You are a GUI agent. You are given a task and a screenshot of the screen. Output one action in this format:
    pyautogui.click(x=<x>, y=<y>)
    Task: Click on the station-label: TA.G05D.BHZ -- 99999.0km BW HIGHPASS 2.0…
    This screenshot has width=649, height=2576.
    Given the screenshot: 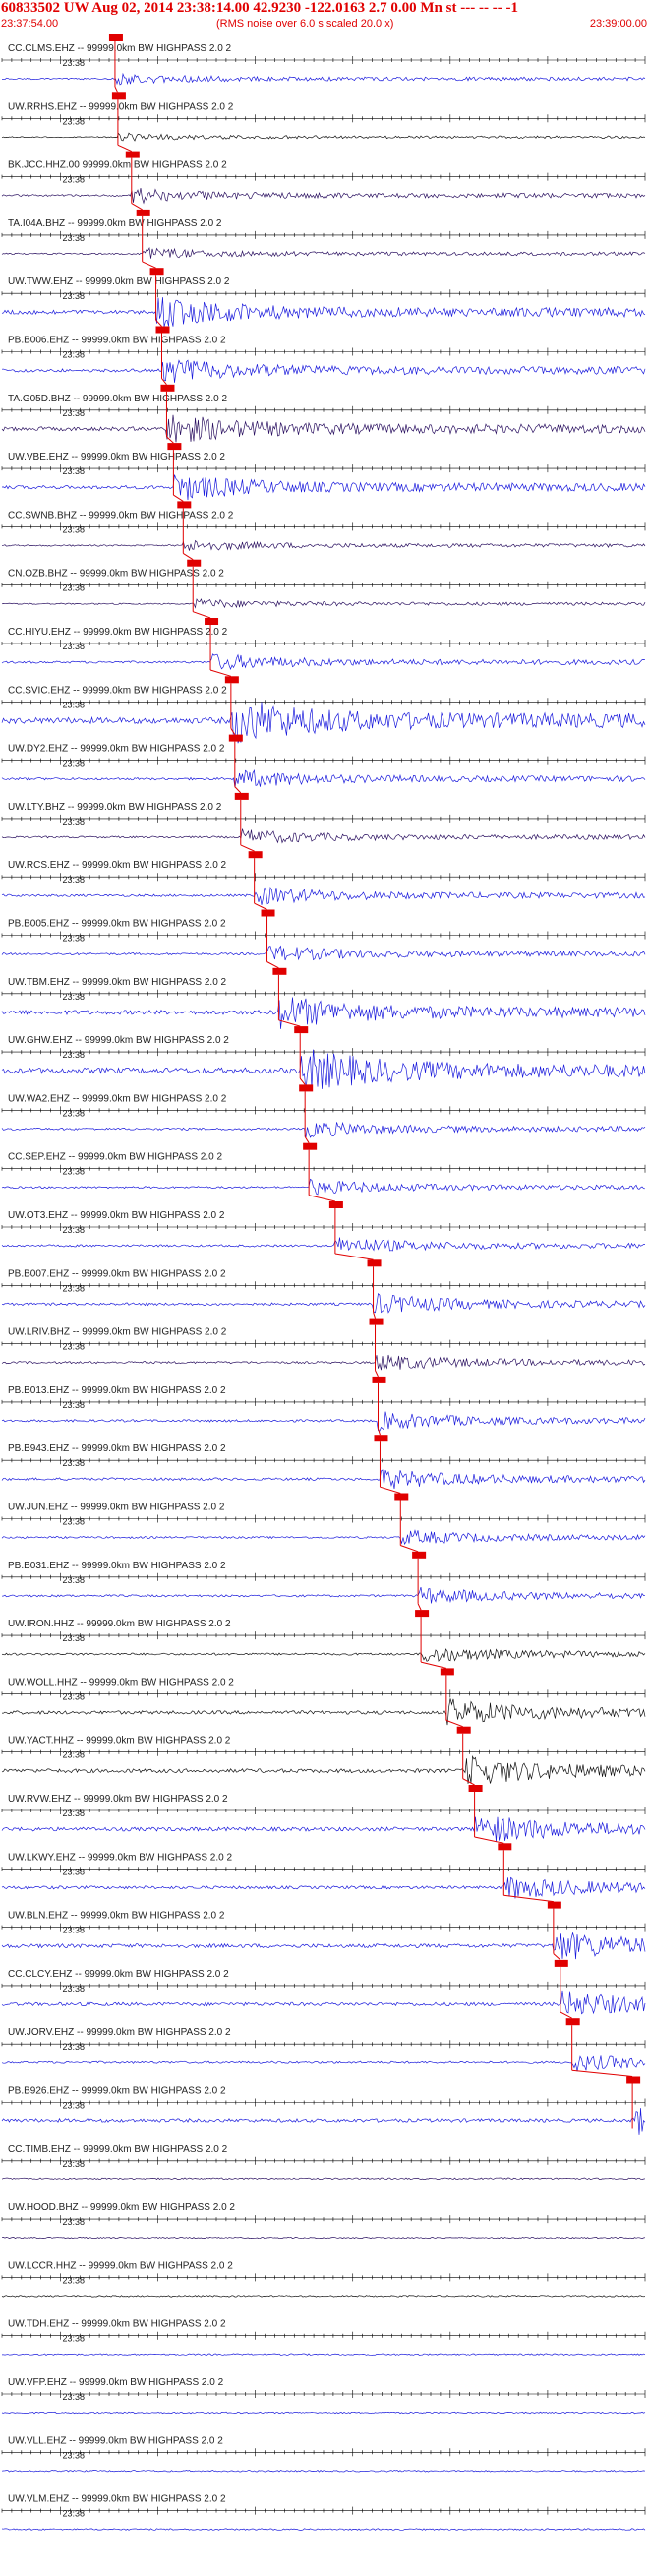 What is the action you would take?
    pyautogui.click(x=117, y=399)
    